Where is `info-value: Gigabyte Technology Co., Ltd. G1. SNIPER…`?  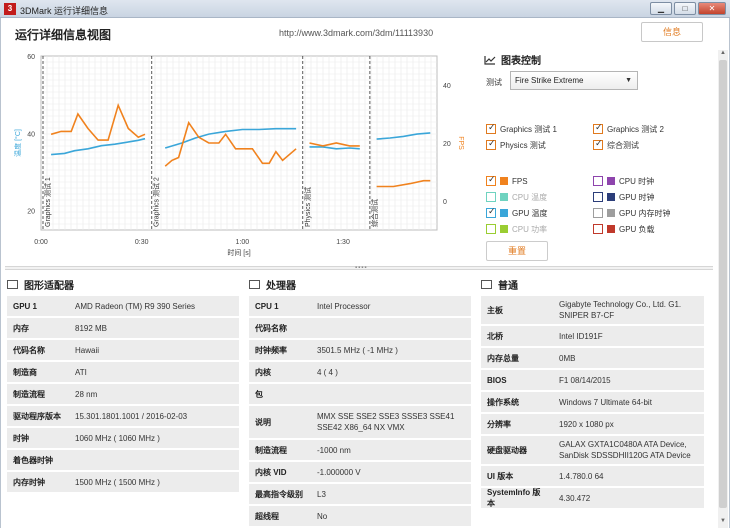
info-value: Gigabyte Technology Co., Ltd. G1. SNIPER… is located at coordinates (620, 310).